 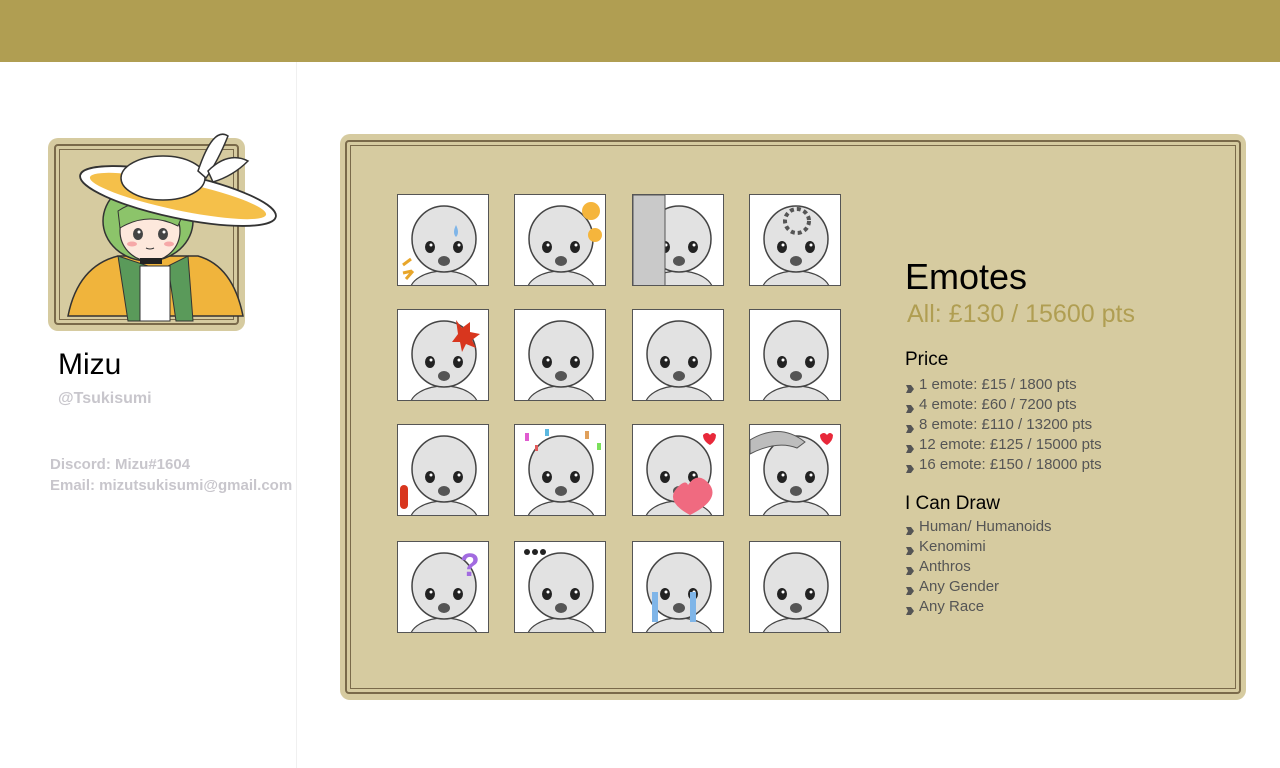 What do you see at coordinates (795, 355) in the screenshot?
I see `shocked-emote` at bounding box center [795, 355].